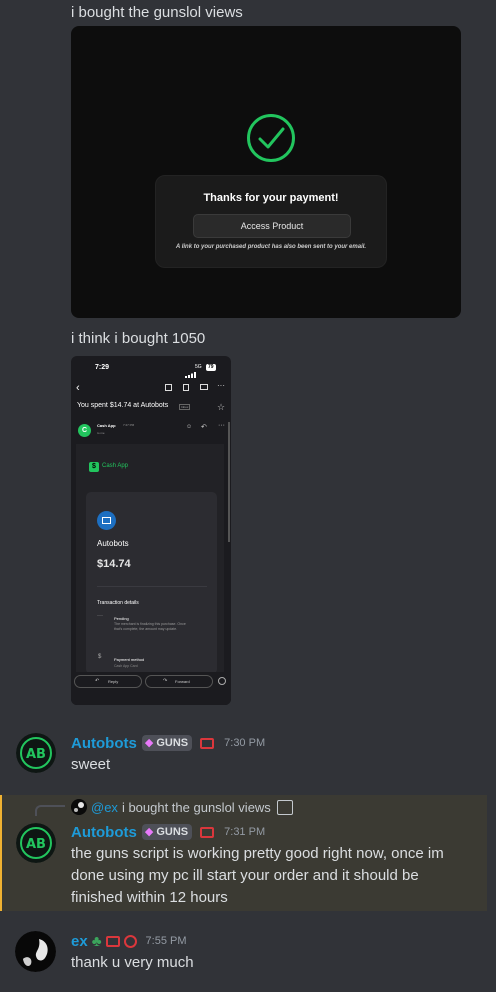  I want to click on emoji-icon, so click(222, 681).